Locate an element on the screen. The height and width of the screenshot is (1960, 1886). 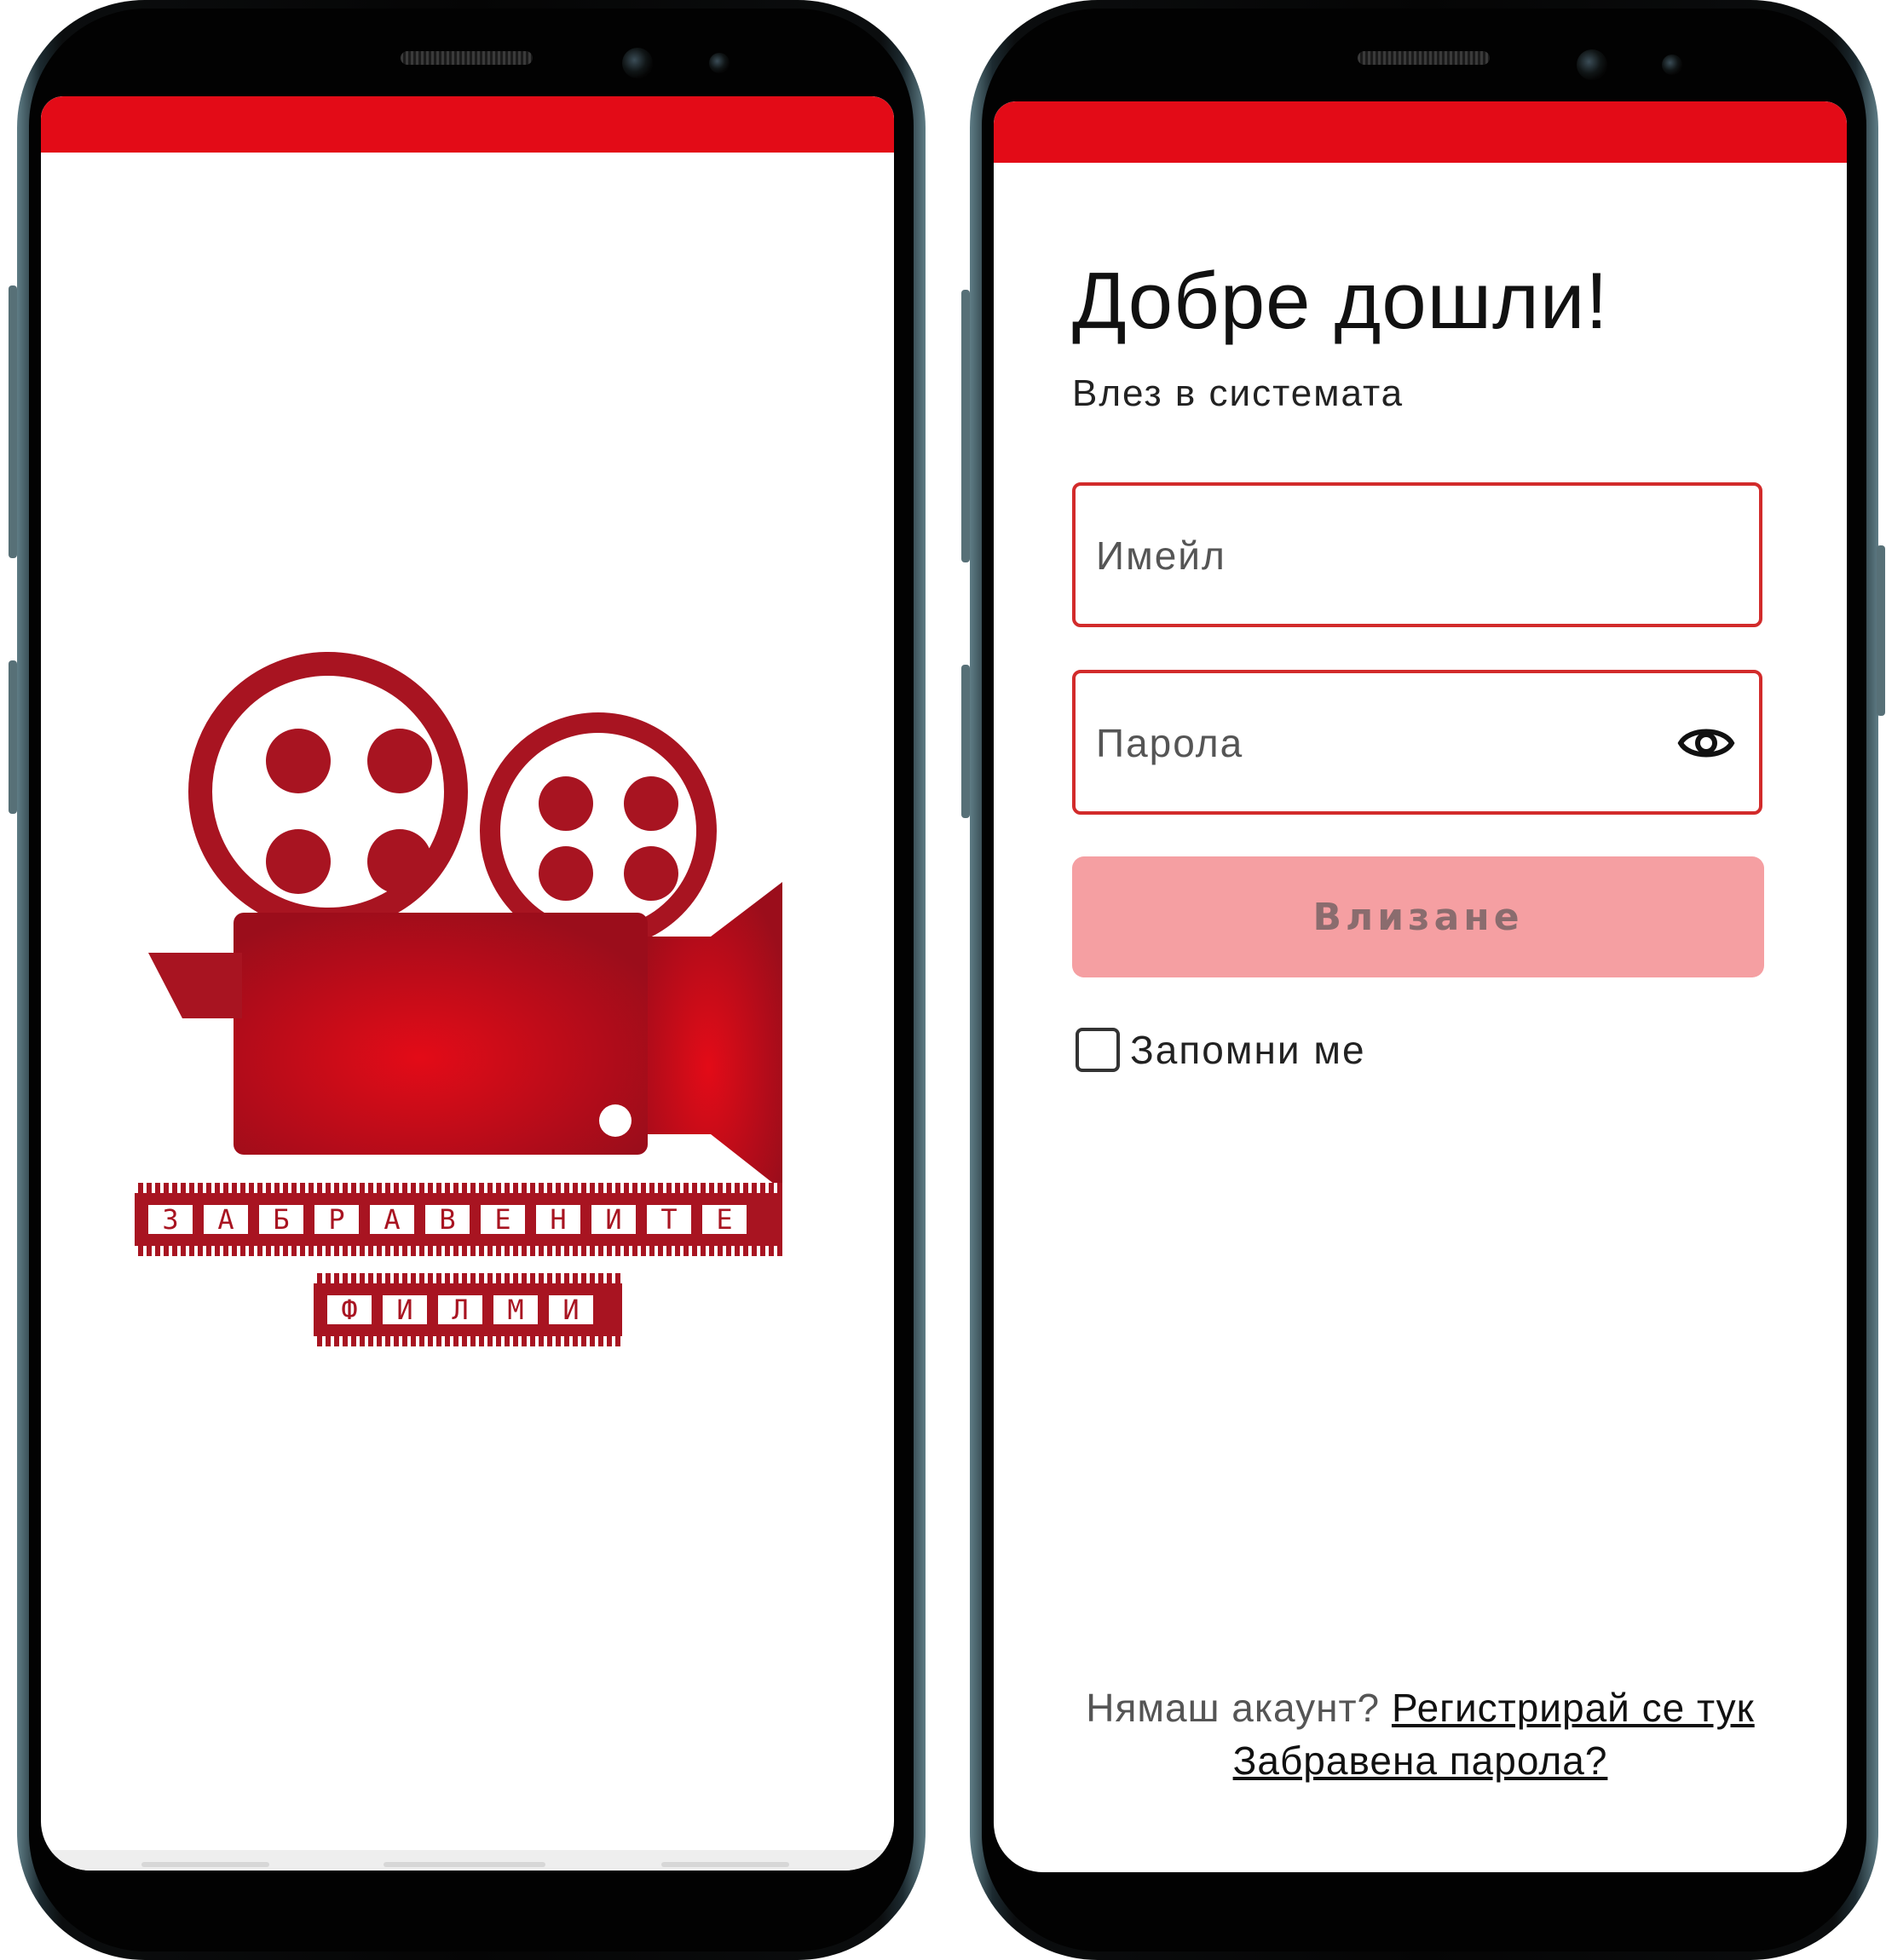
forgot-password-link: Забравена парола? is located at coordinates (1420, 1760).